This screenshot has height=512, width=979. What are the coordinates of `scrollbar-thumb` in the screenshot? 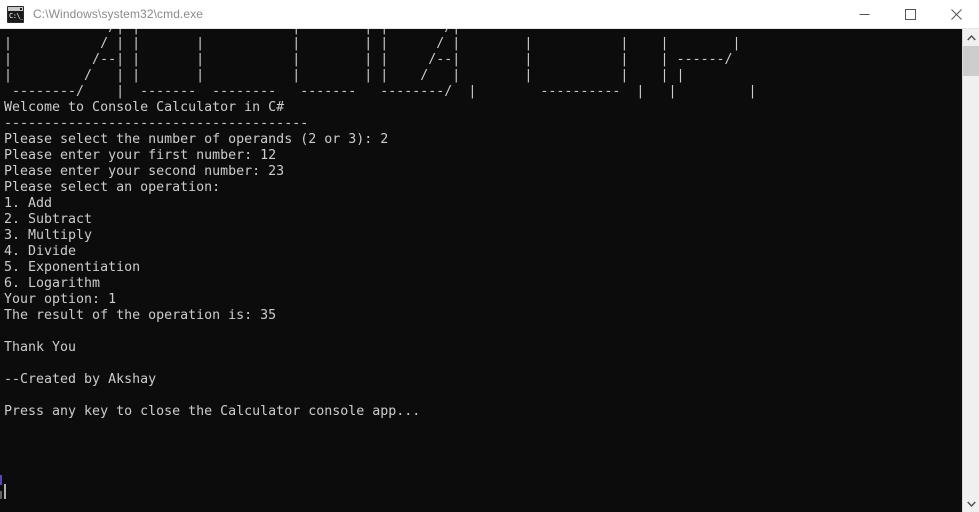 It's located at (971, 61).